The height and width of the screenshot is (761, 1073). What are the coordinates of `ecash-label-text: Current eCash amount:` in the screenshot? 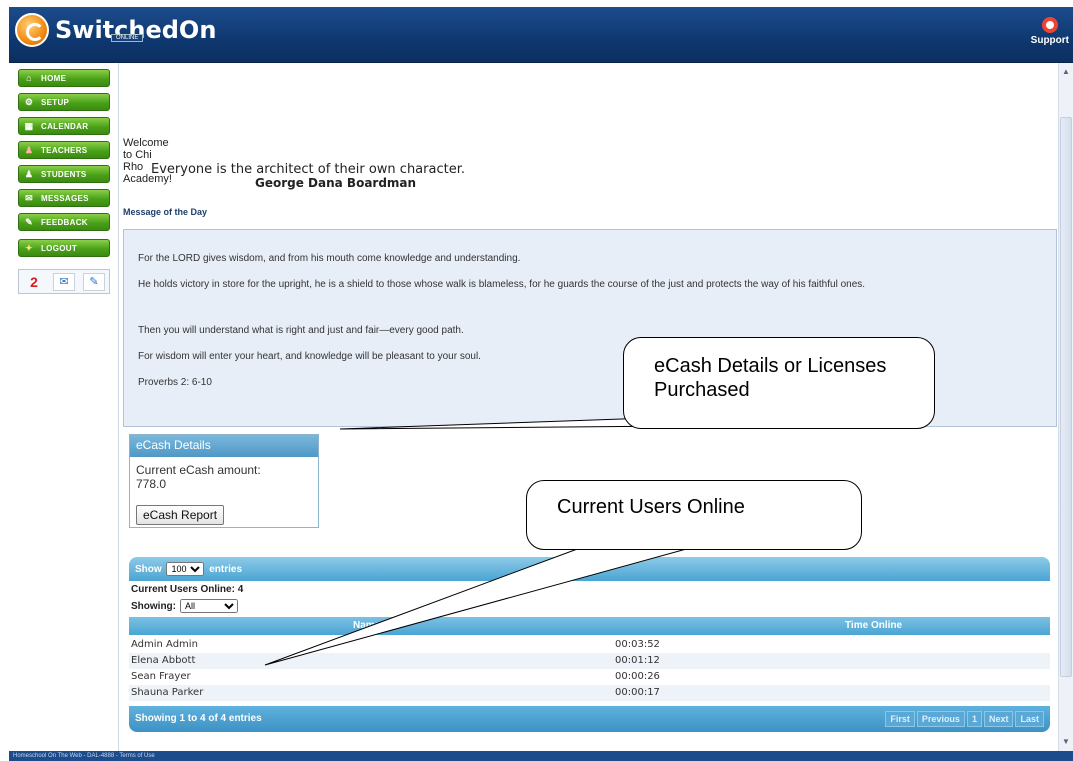 It's located at (198, 470).